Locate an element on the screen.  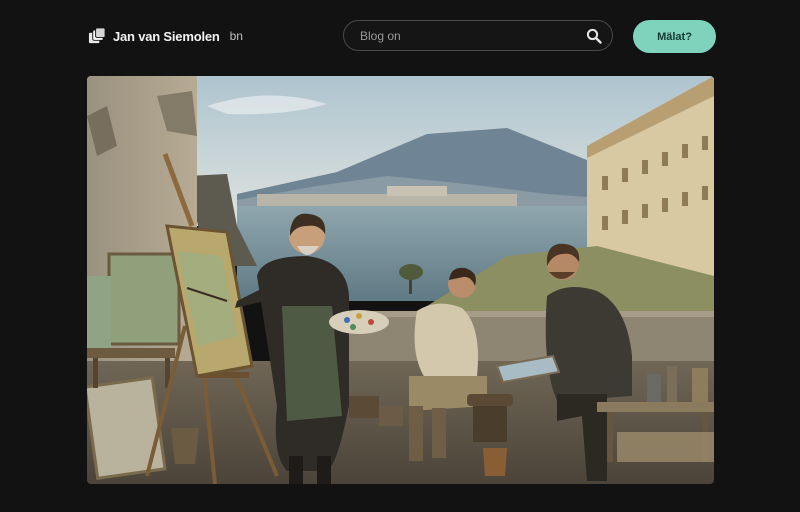
brand-suffix: bn is located at coordinates (236, 36).